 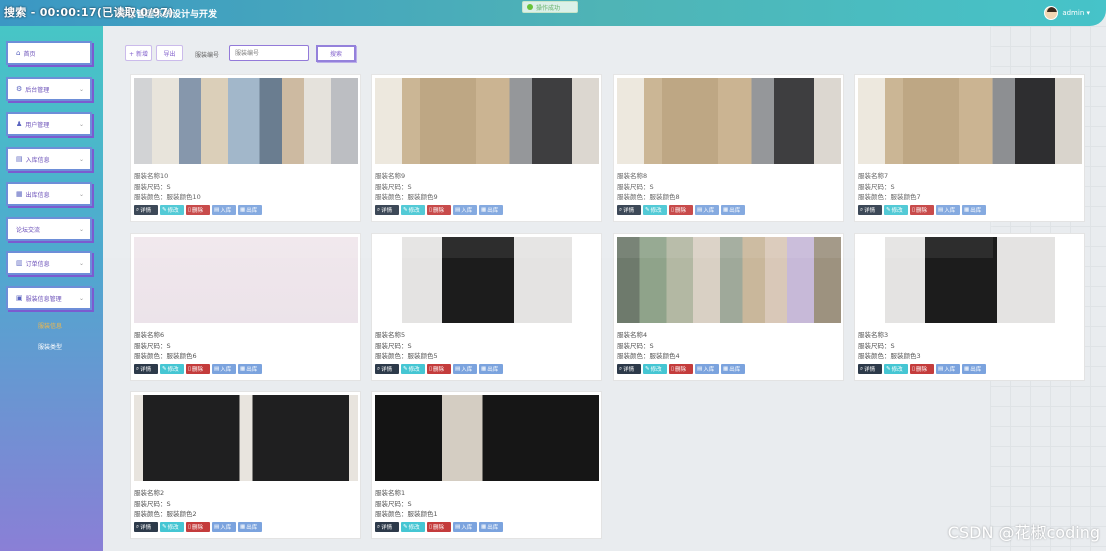 What do you see at coordinates (49, 89) in the screenshot?
I see `sidebar-item: ⚙ 后台管理 ⌄` at bounding box center [49, 89].